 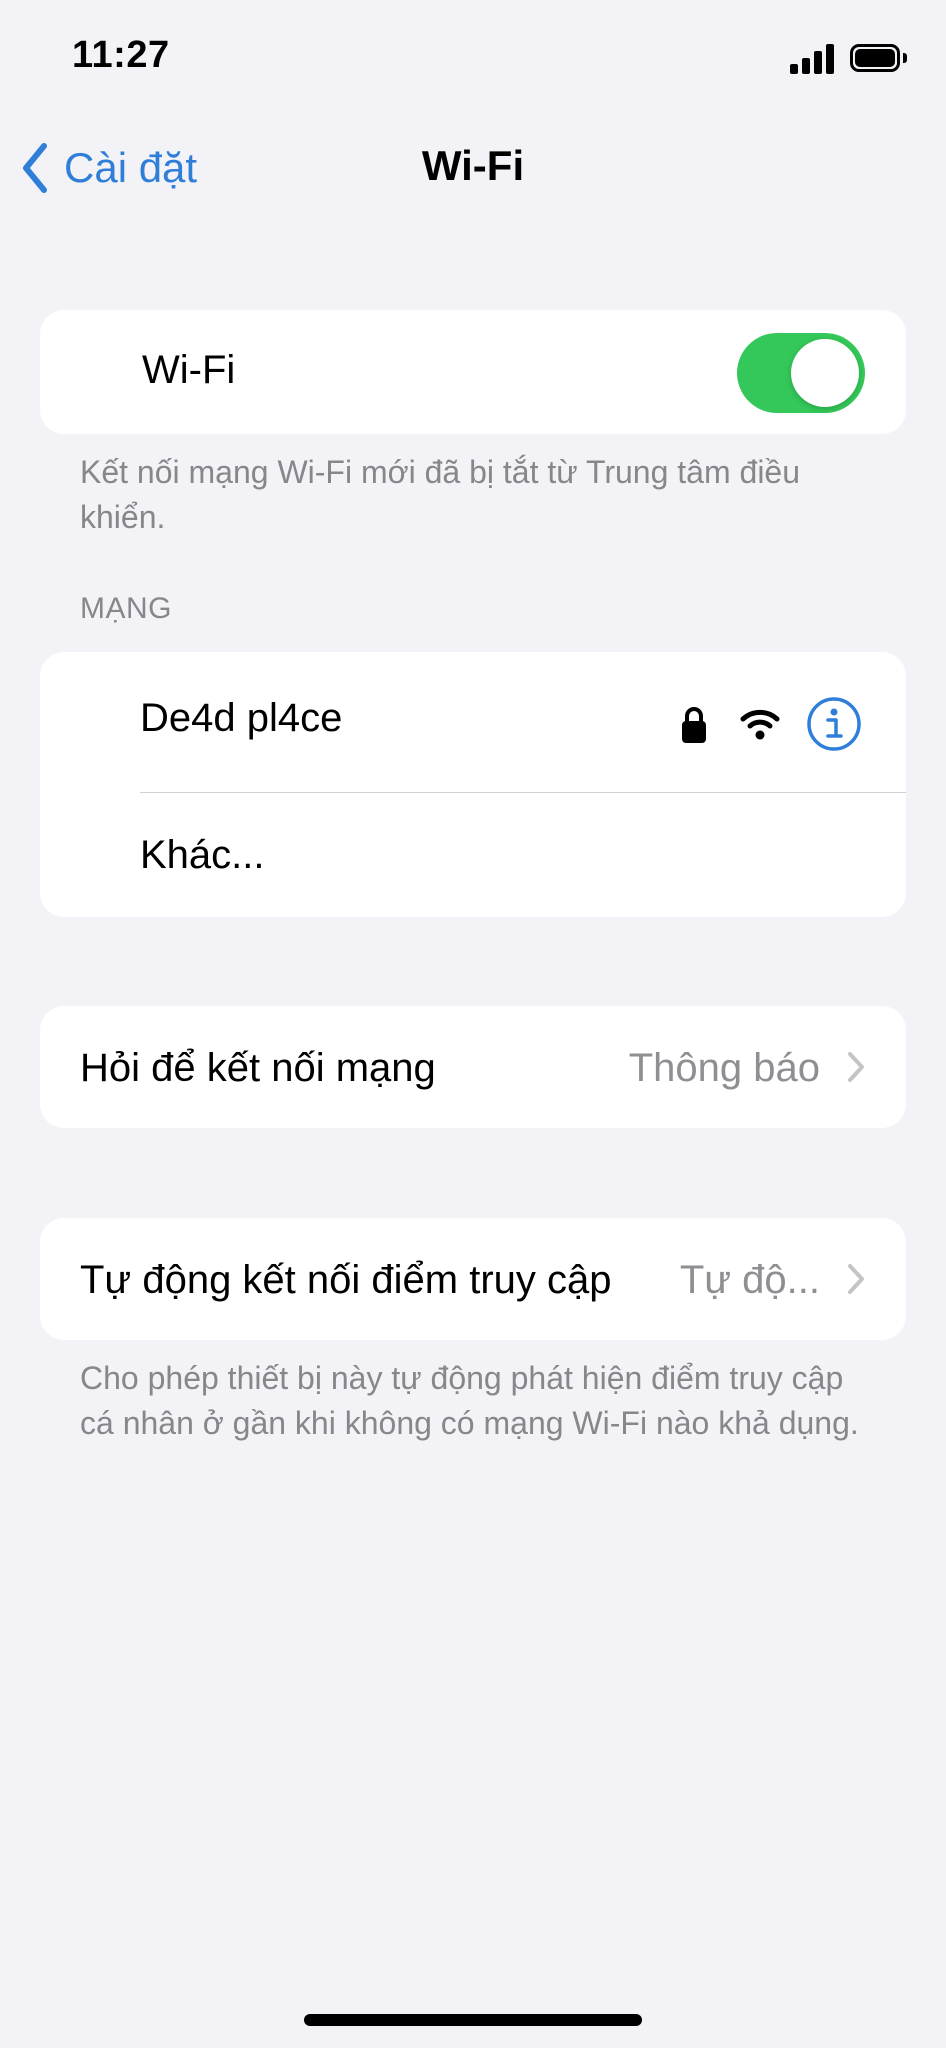 I want to click on ask-to-join-value: Thông báo, so click(x=724, y=1068).